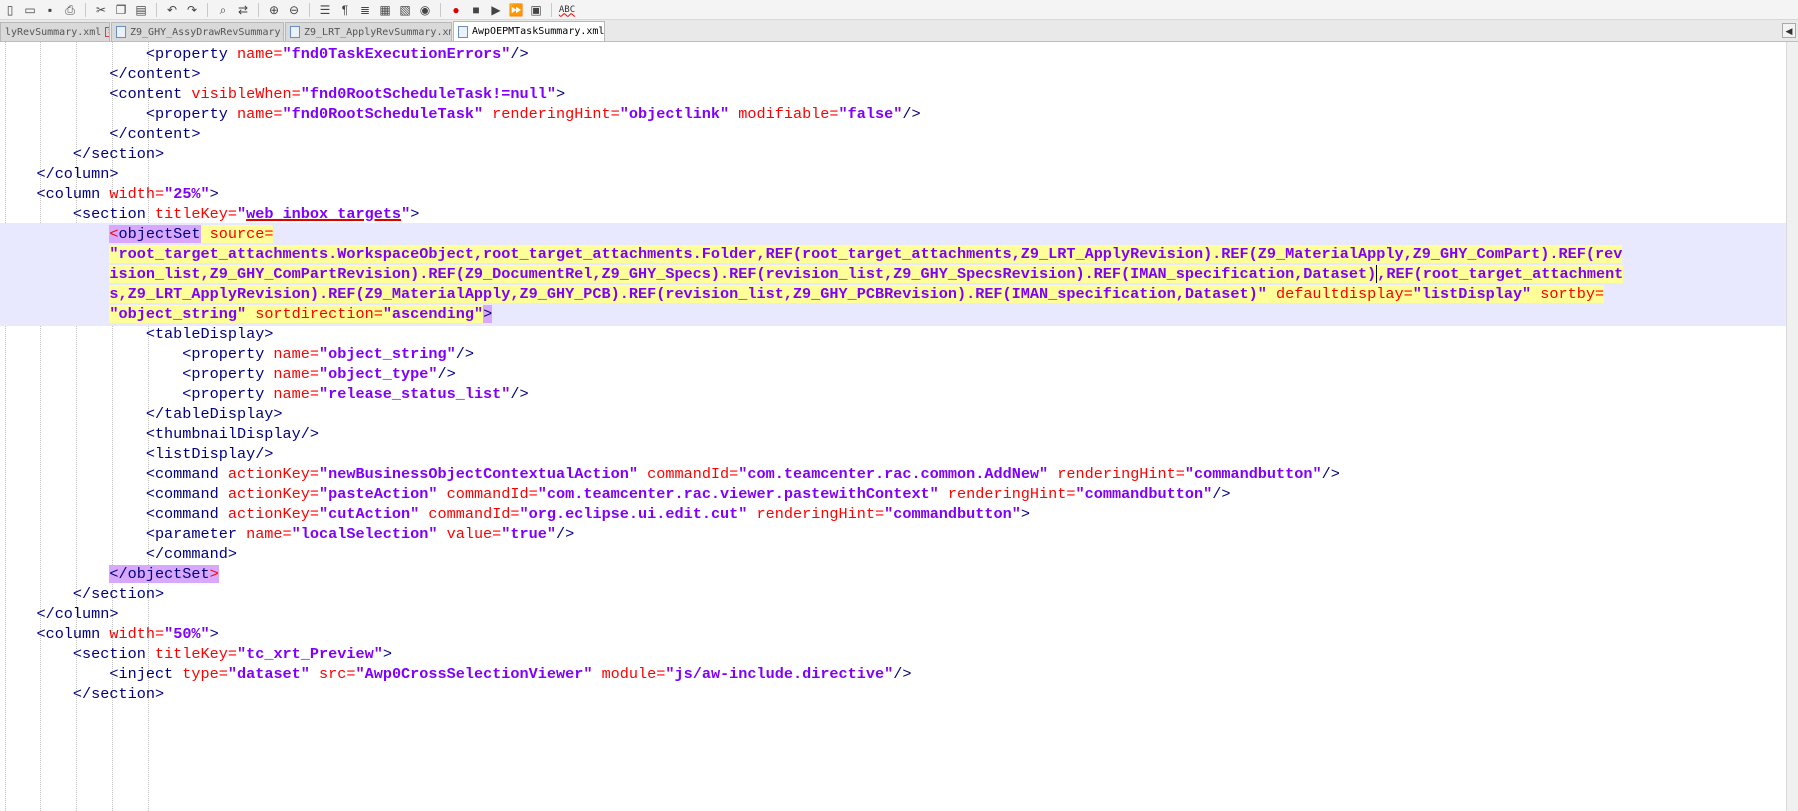 The image size is (1798, 811). I want to click on matched-tag-start: <objectSet, so click(155, 234).